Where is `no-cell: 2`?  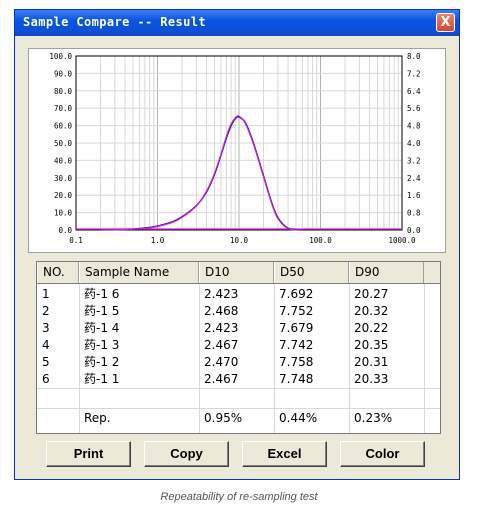
no-cell: 2 is located at coordinates (46, 311).